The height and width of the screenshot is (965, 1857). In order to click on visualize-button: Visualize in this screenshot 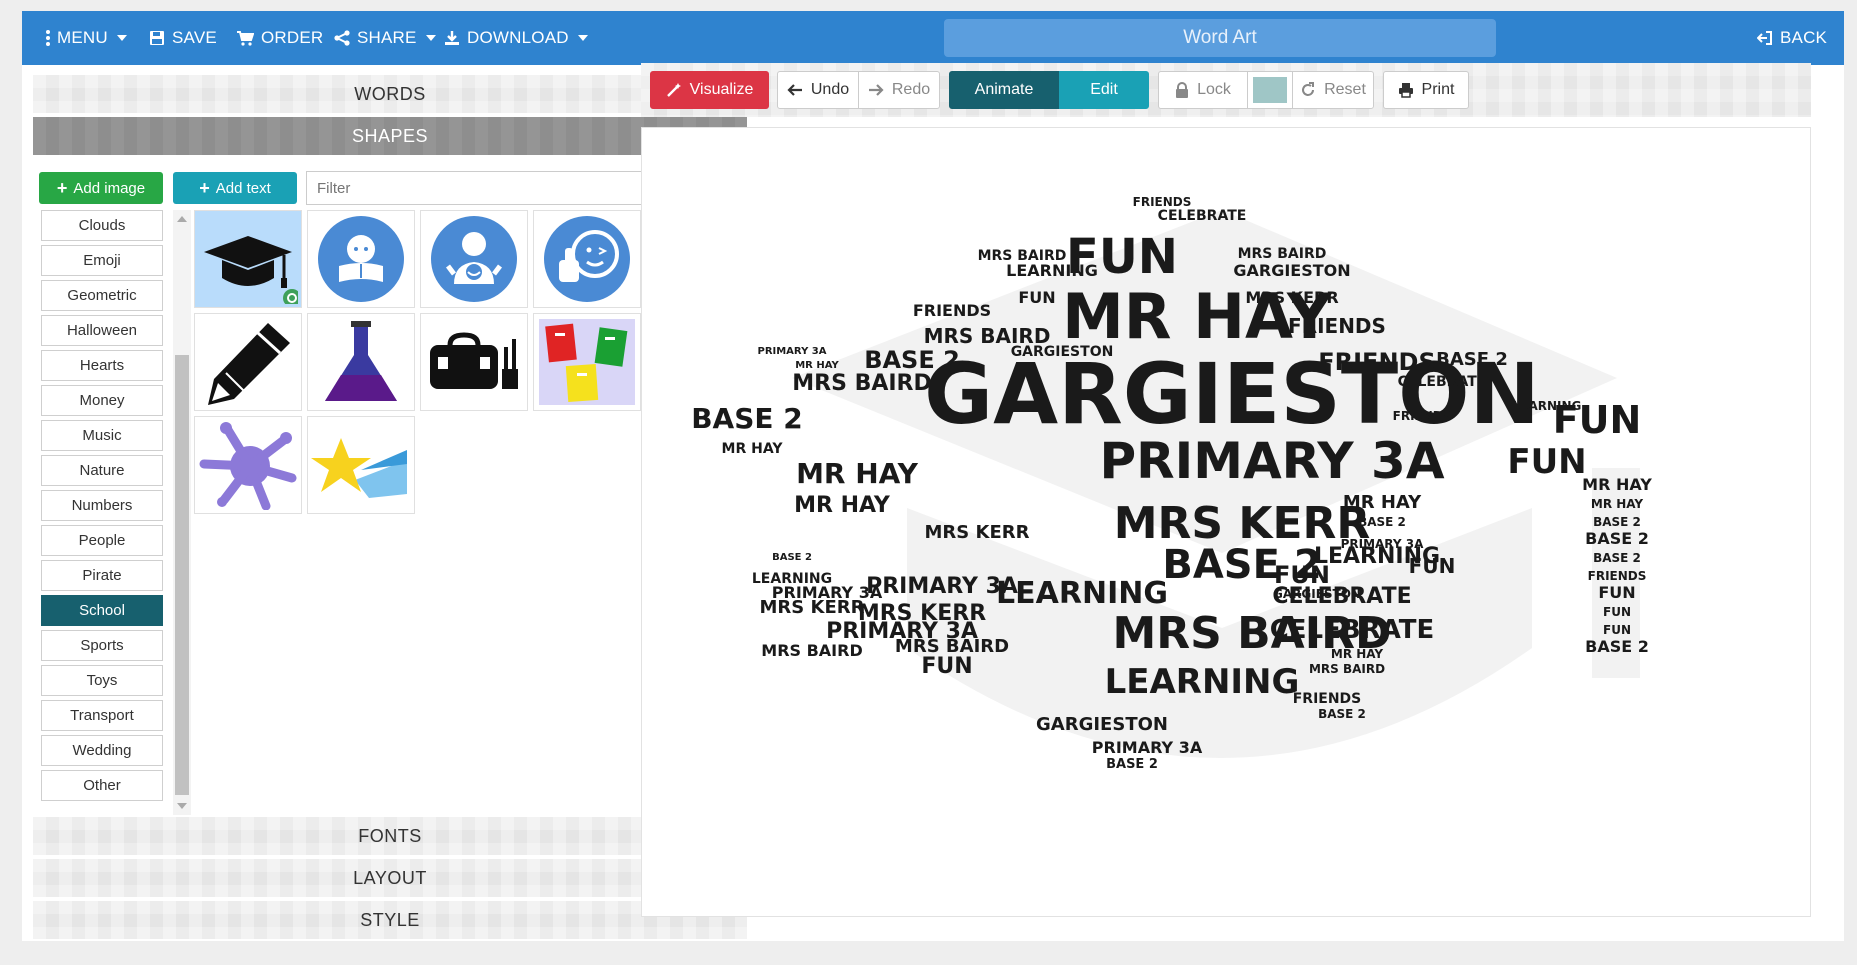, I will do `click(709, 90)`.